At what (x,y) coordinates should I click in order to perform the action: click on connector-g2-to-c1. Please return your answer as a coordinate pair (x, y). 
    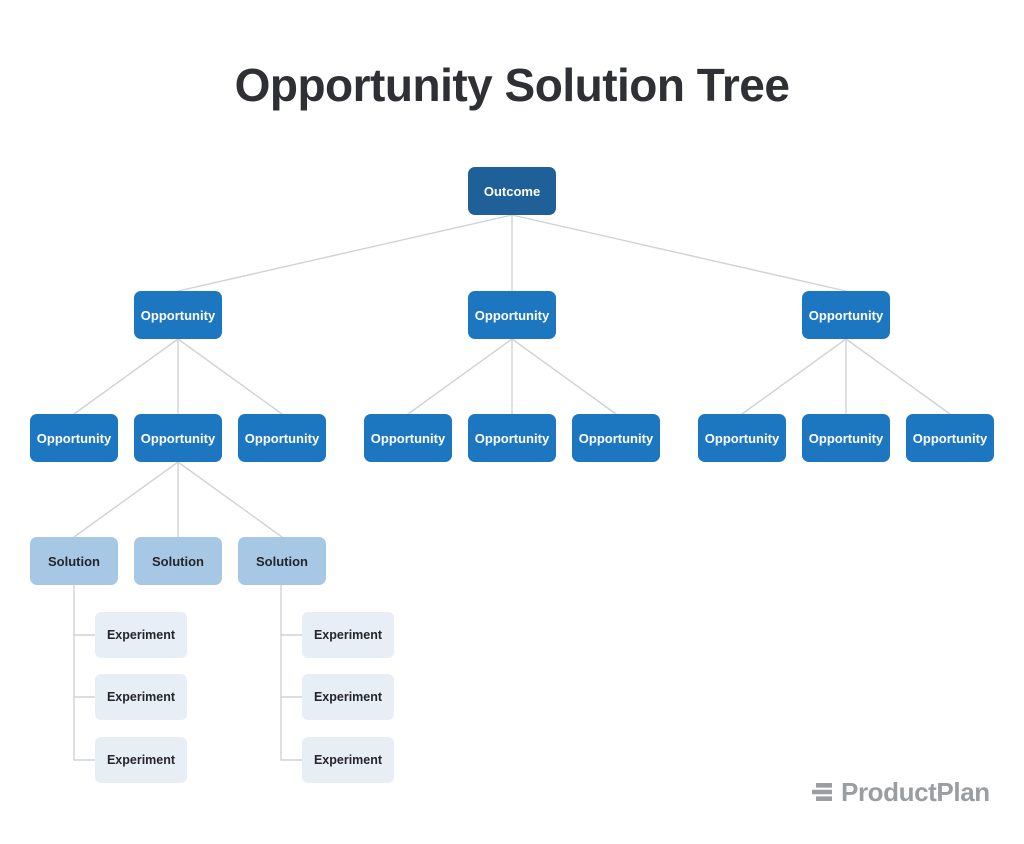
    Looking at the image, I should click on (460, 376).